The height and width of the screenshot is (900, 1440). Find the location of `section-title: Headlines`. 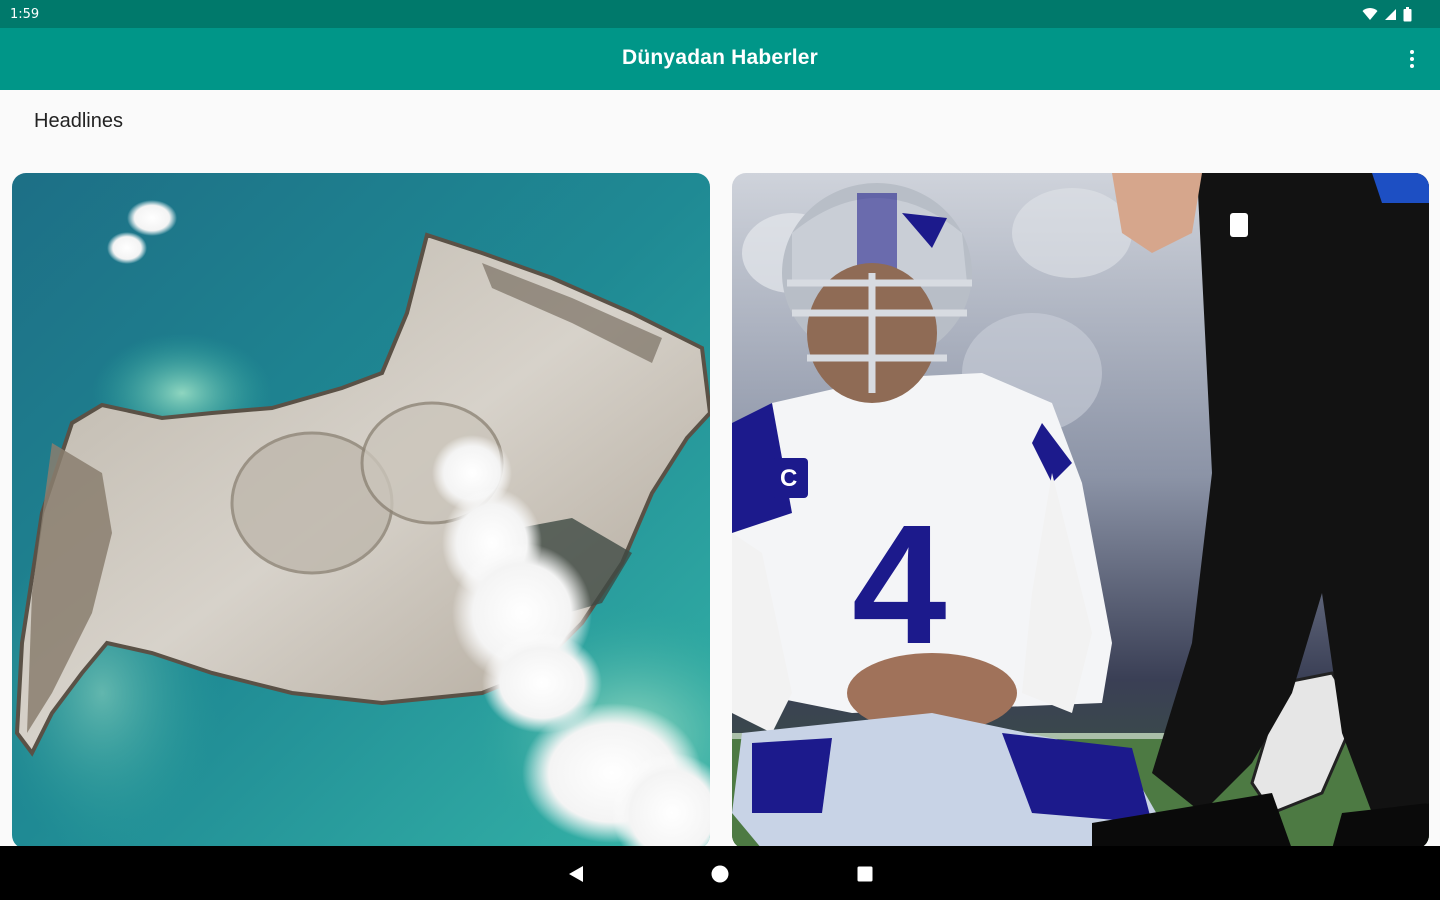

section-title: Headlines is located at coordinates (78, 121).